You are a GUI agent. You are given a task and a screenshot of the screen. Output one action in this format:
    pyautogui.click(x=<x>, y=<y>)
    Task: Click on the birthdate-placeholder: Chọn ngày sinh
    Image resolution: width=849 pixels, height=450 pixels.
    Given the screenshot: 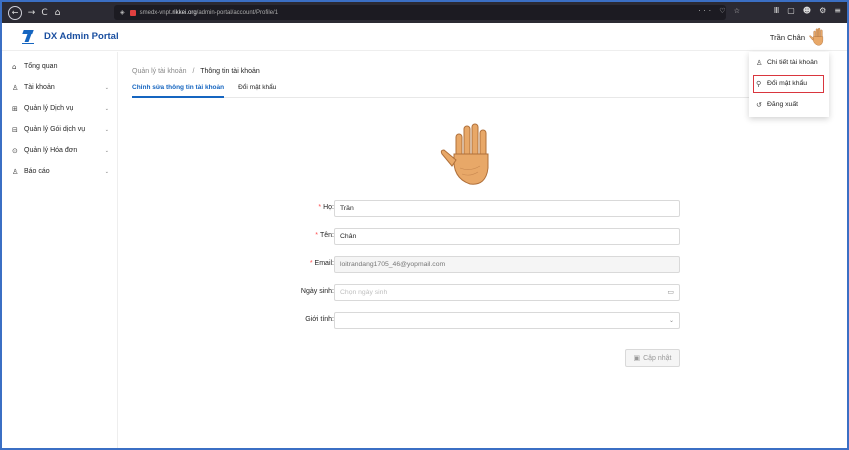 What is the action you would take?
    pyautogui.click(x=364, y=292)
    